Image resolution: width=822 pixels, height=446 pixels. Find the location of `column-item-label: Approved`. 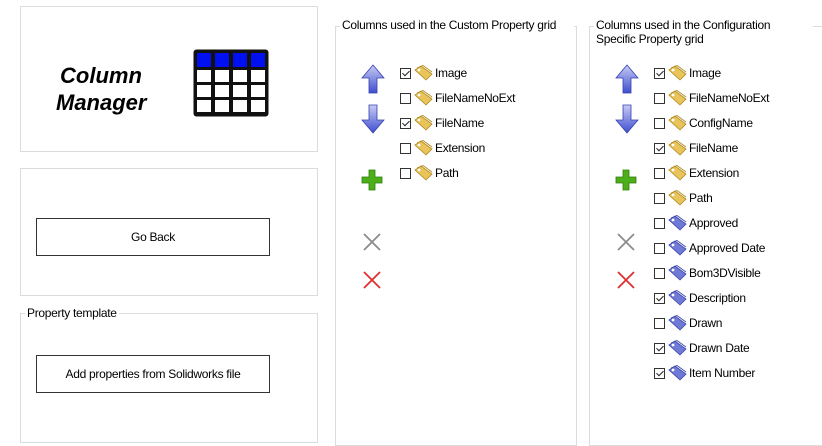

column-item-label: Approved is located at coordinates (713, 223).